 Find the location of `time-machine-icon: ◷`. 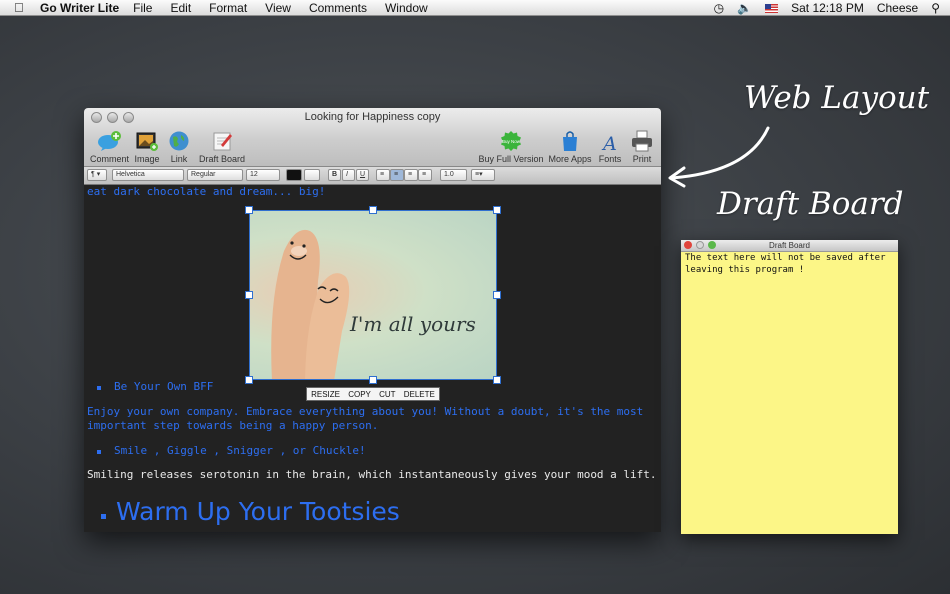

time-machine-icon: ◷ is located at coordinates (719, 8).